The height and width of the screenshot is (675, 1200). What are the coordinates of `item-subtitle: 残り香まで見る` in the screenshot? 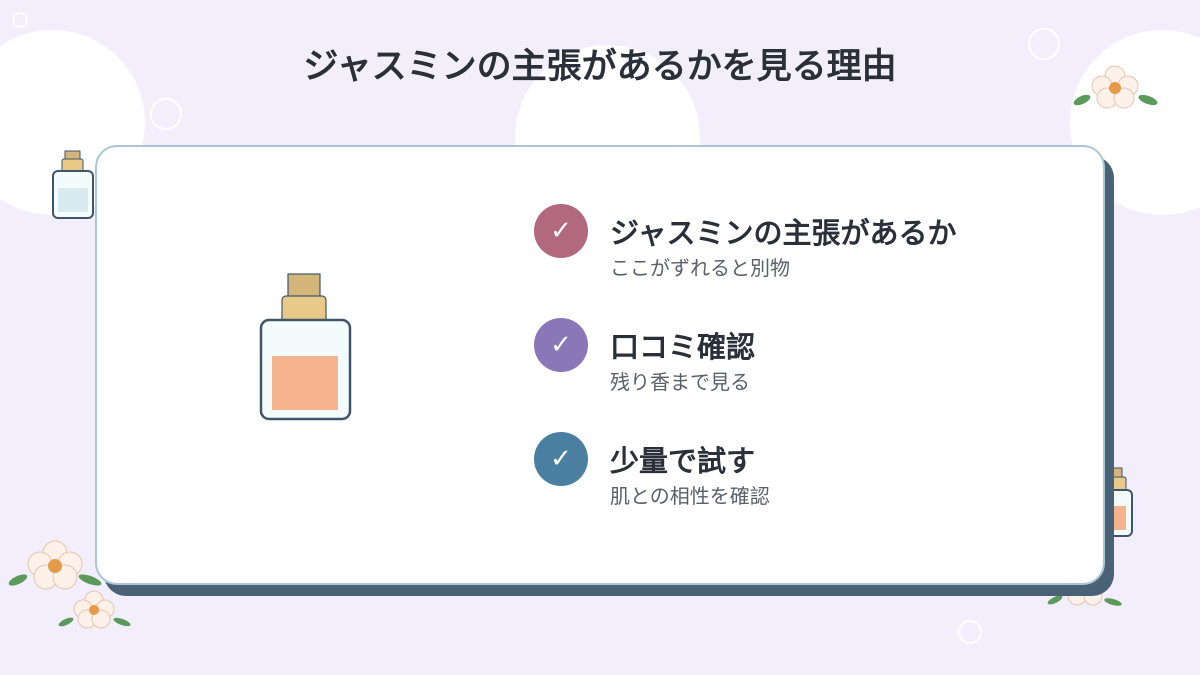 It's located at (680, 382).